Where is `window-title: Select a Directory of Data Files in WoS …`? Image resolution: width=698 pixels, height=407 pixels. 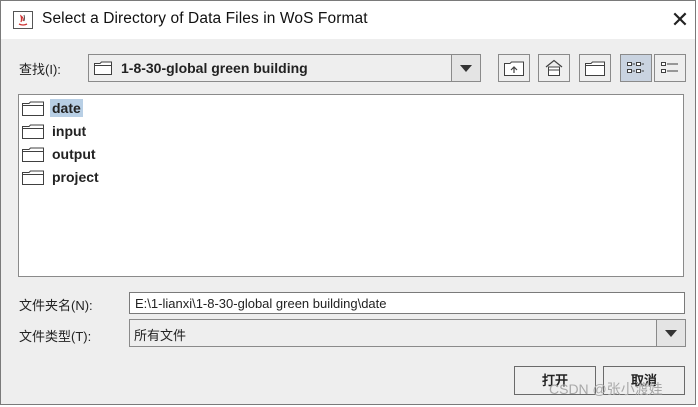 window-title: Select a Directory of Data Files in WoS … is located at coordinates (205, 18).